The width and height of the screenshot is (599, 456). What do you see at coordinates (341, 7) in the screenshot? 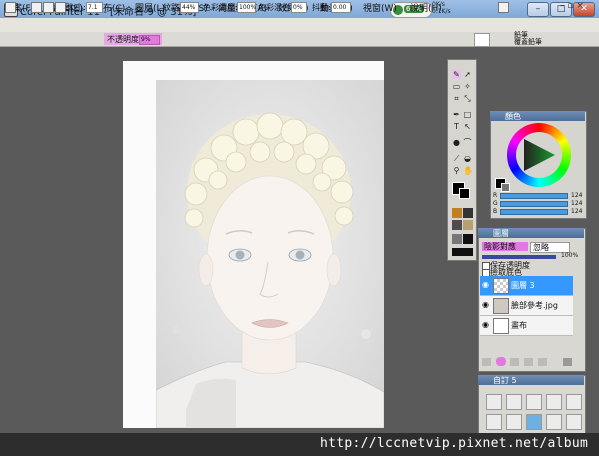
I see `jitter-field: 0.00` at bounding box center [341, 7].